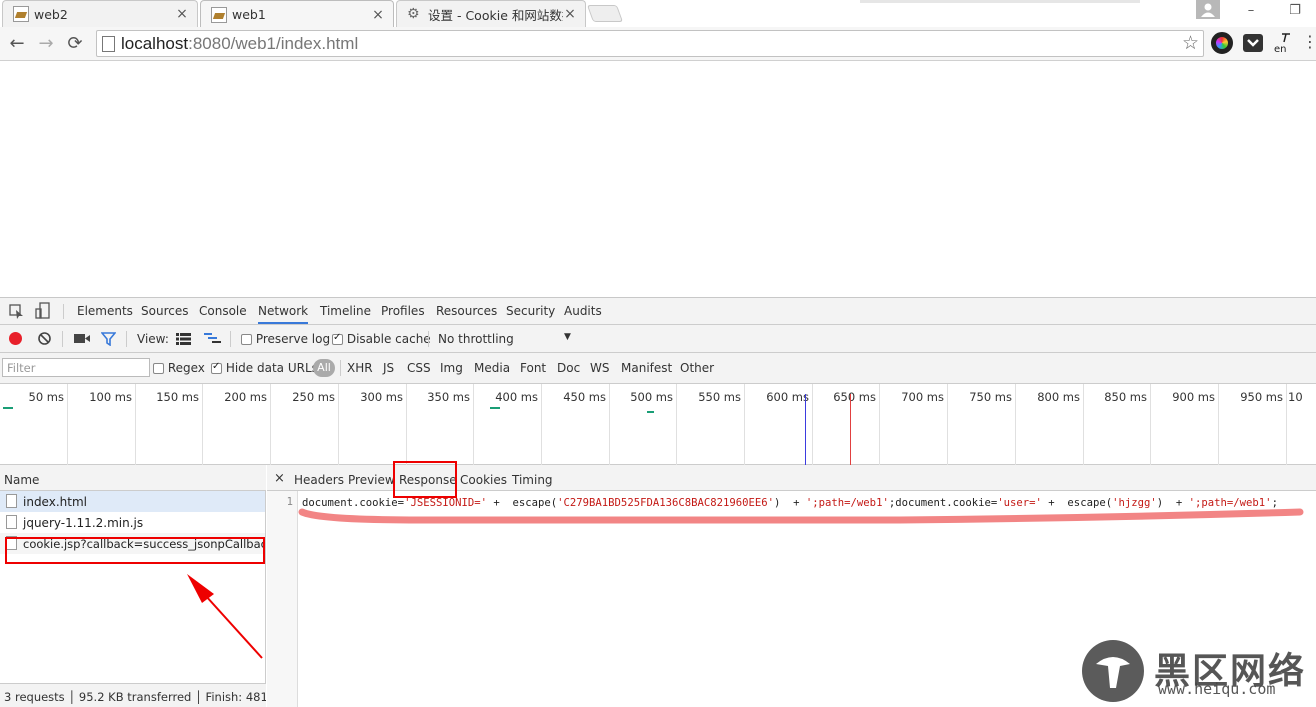 The width and height of the screenshot is (1316, 707). I want to click on watermark-logo-icon, so click(1113, 671).